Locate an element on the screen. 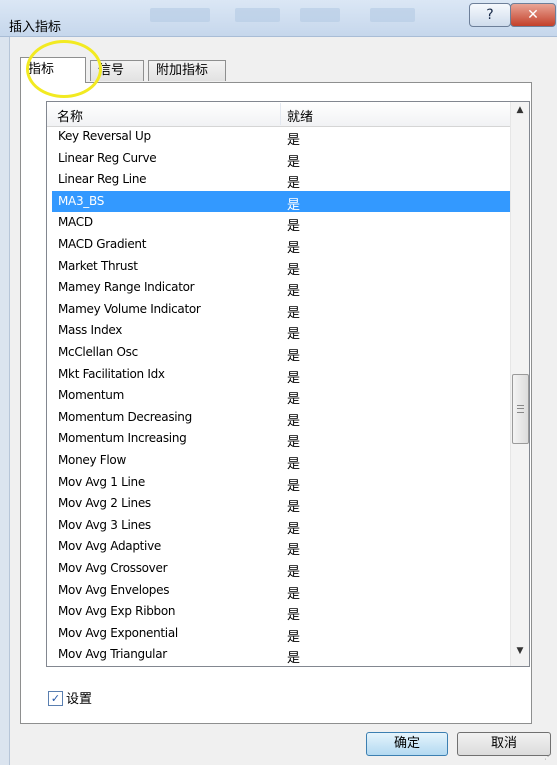 The height and width of the screenshot is (765, 557). list-row: Mamey Volume Indicator 是 is located at coordinates (281, 310).